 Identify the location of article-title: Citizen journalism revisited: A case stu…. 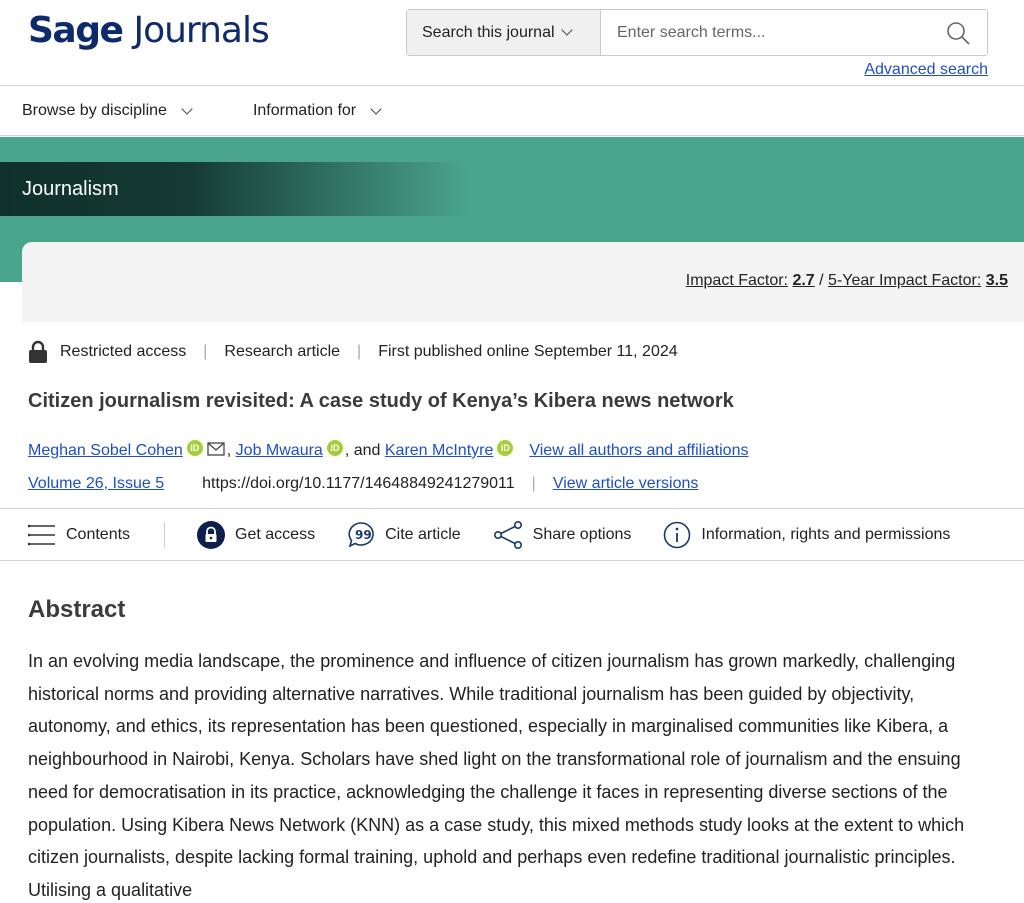
(381, 401).